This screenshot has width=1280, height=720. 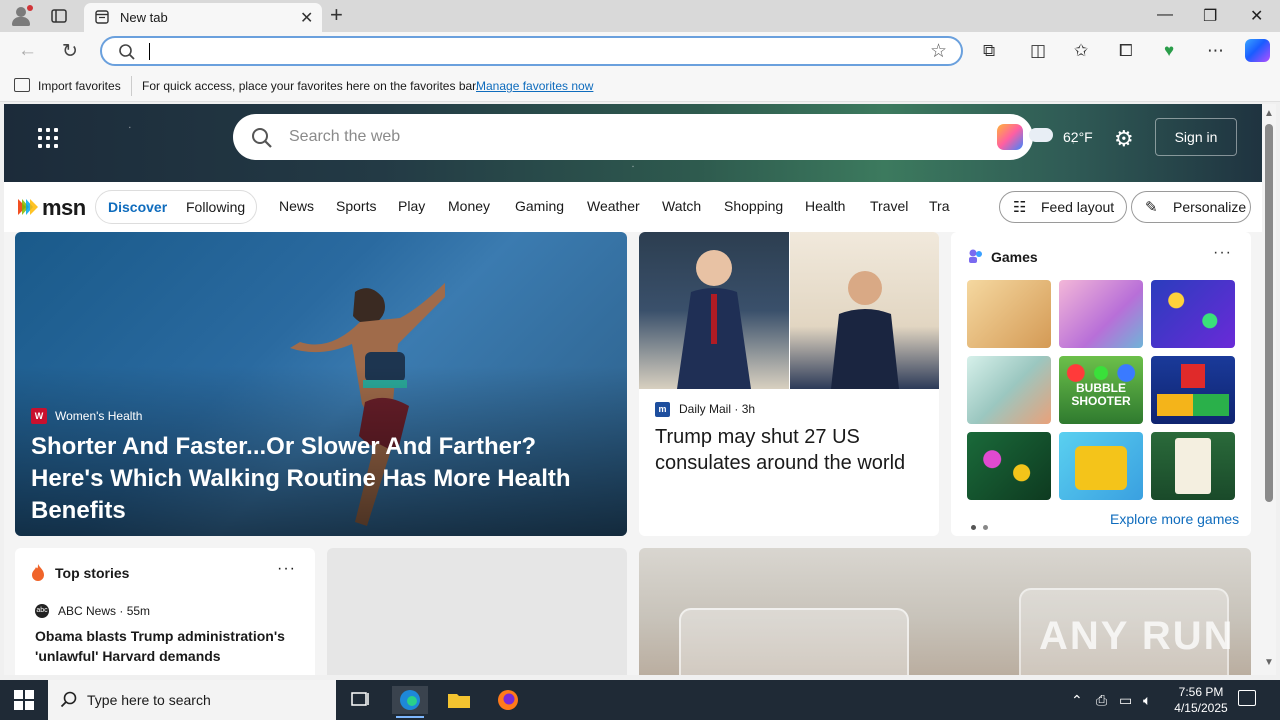 I want to click on page-scrollbar: ▲ ▼, so click(x=1269, y=389).